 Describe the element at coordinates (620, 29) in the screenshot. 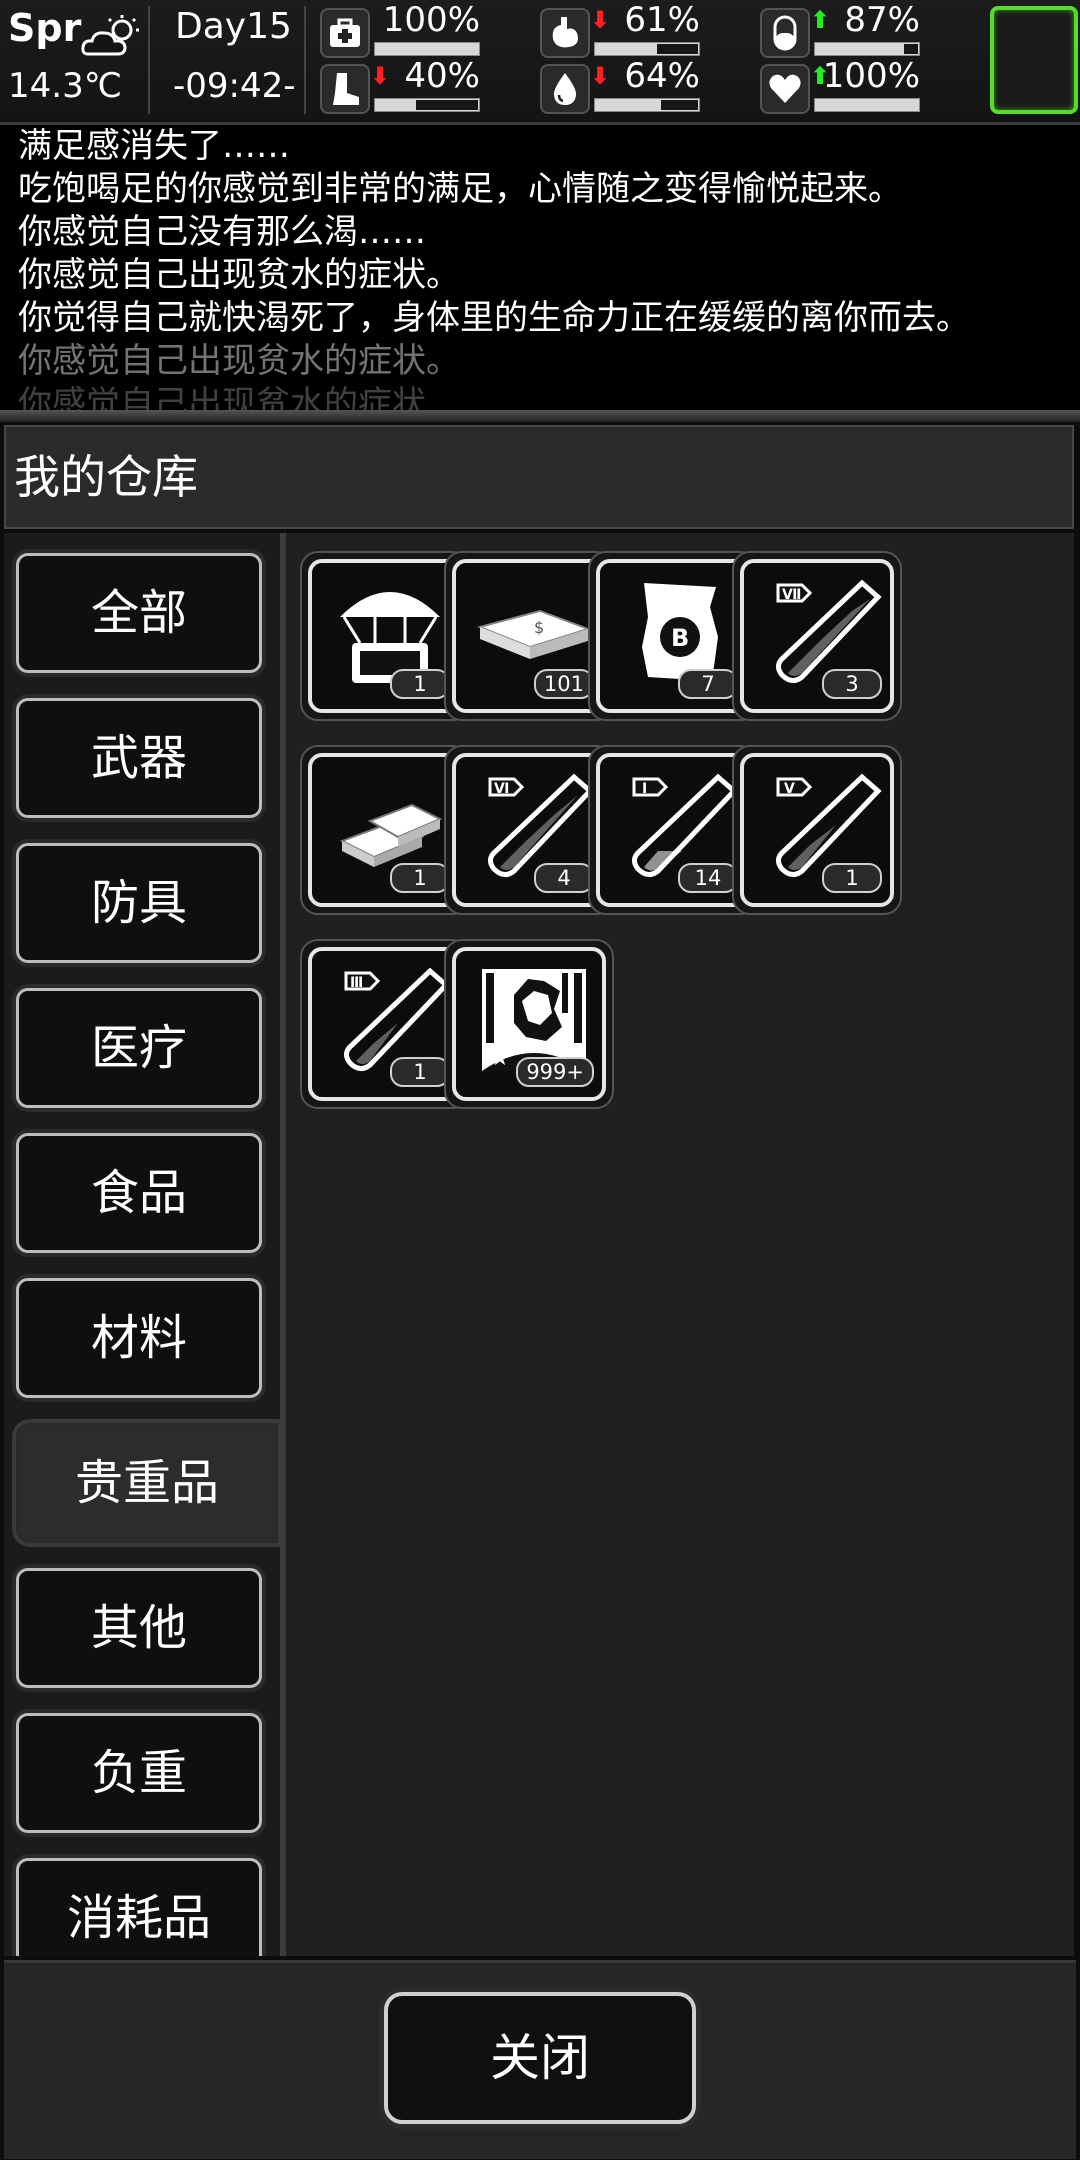

I see `hunger-stat: ⬇ 61%` at that location.